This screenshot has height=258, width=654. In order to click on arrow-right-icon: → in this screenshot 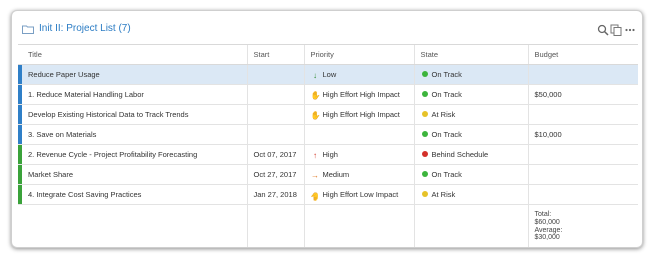, I will do `click(315, 175)`.